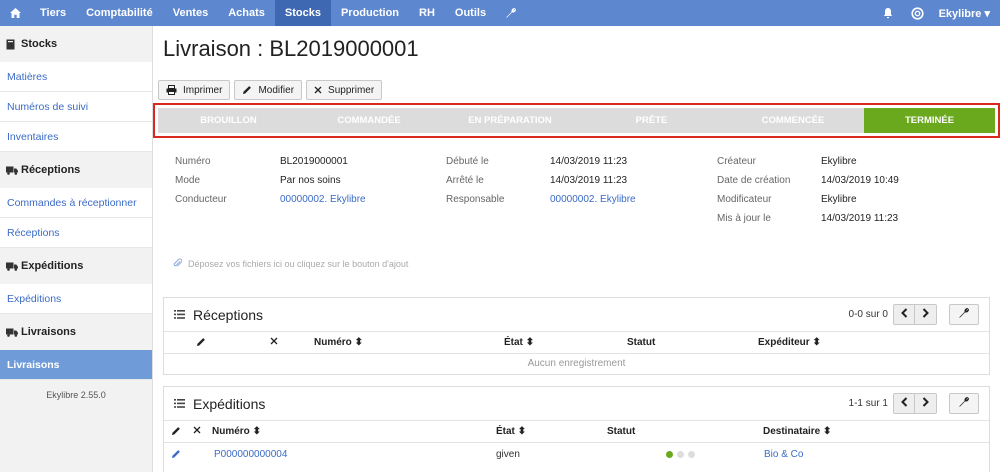  I want to click on receptions-panel-title: Réceptions, so click(228, 314).